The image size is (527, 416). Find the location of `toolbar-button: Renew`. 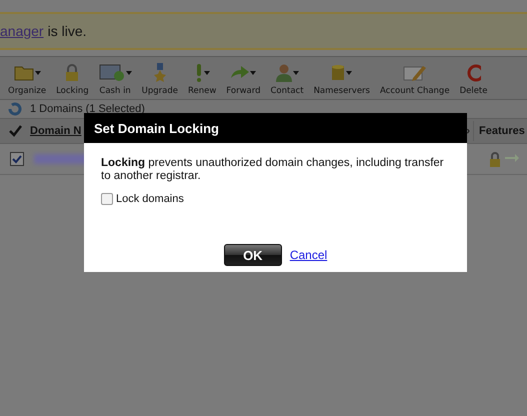

toolbar-button: Renew is located at coordinates (202, 81).